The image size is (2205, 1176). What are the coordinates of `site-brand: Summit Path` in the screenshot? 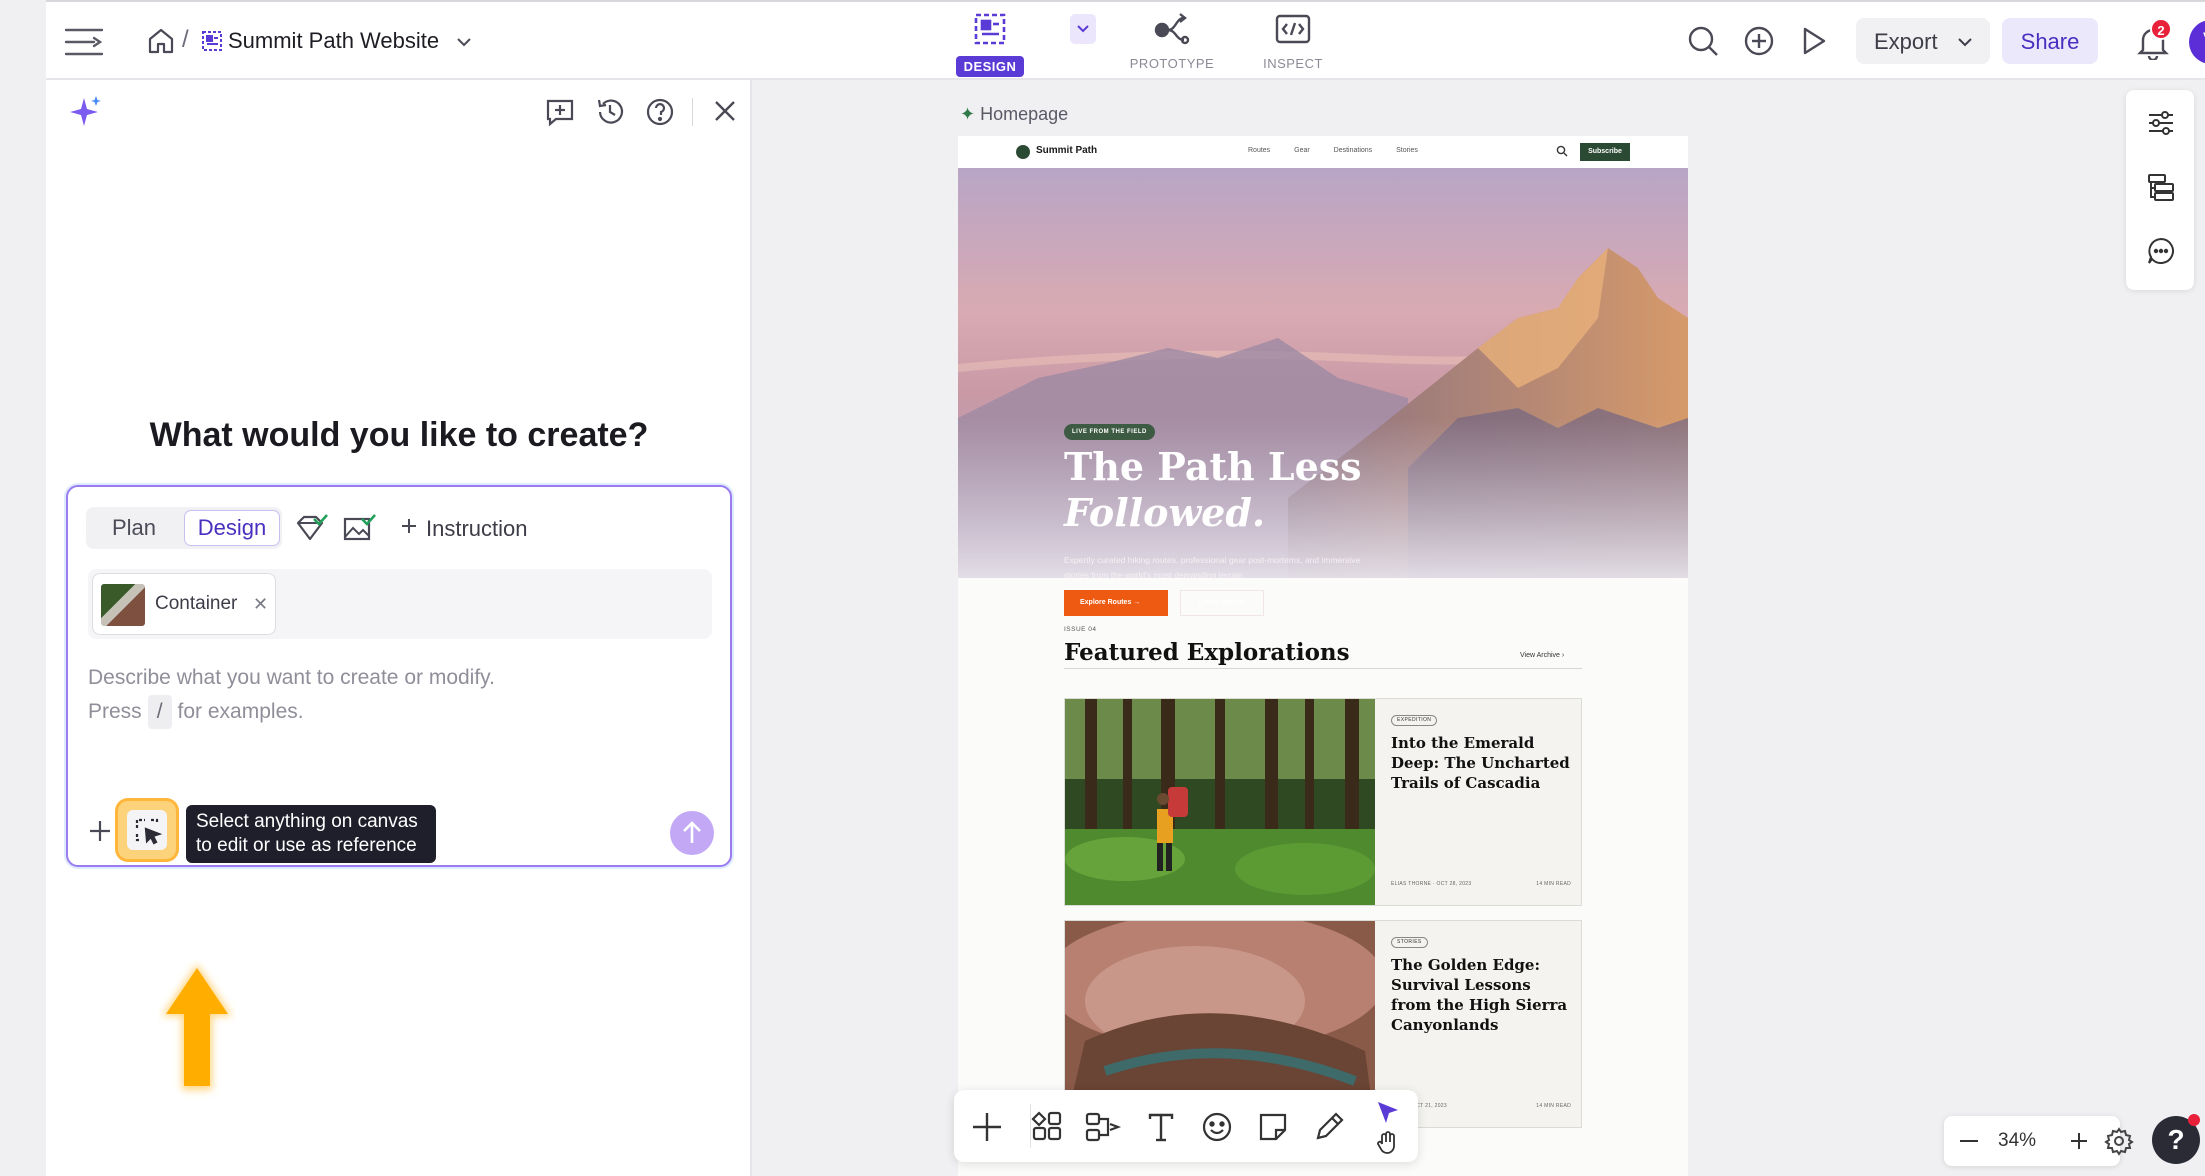 It's located at (1067, 150).